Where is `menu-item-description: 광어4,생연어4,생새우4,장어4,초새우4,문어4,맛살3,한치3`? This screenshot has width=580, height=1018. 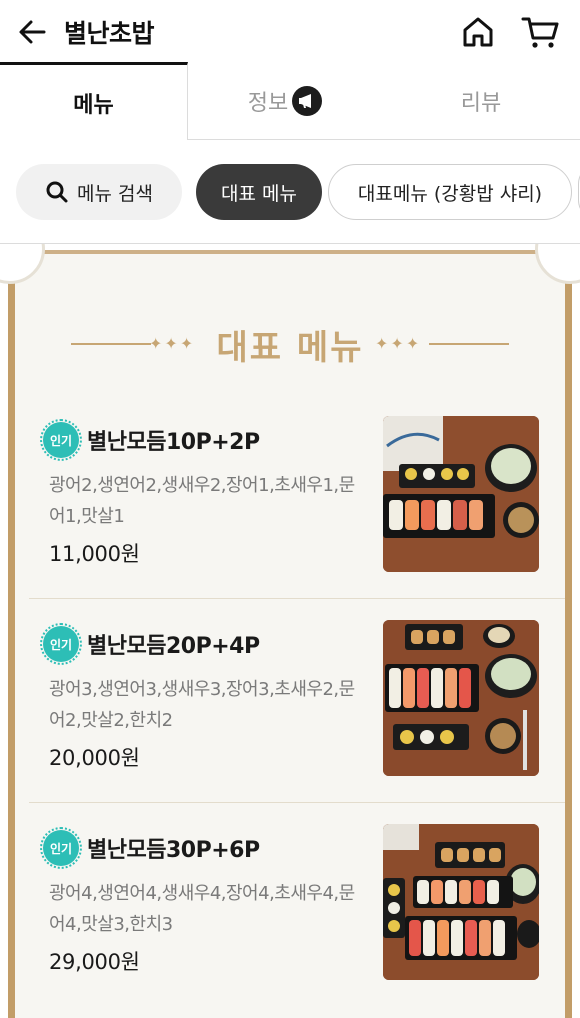 menu-item-description: 광어4,생연어4,생새우4,장어4,초새우4,문어4,맛살3,한치3 is located at coordinates (202, 909).